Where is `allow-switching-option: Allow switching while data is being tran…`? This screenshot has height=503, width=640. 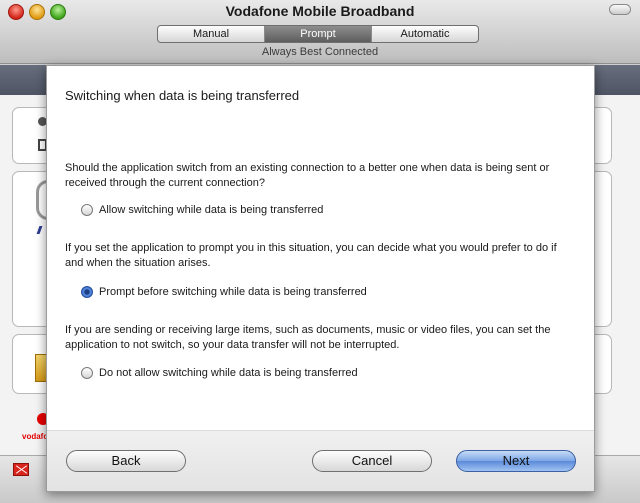 allow-switching-option: Allow switching while data is being tran… is located at coordinates (202, 210).